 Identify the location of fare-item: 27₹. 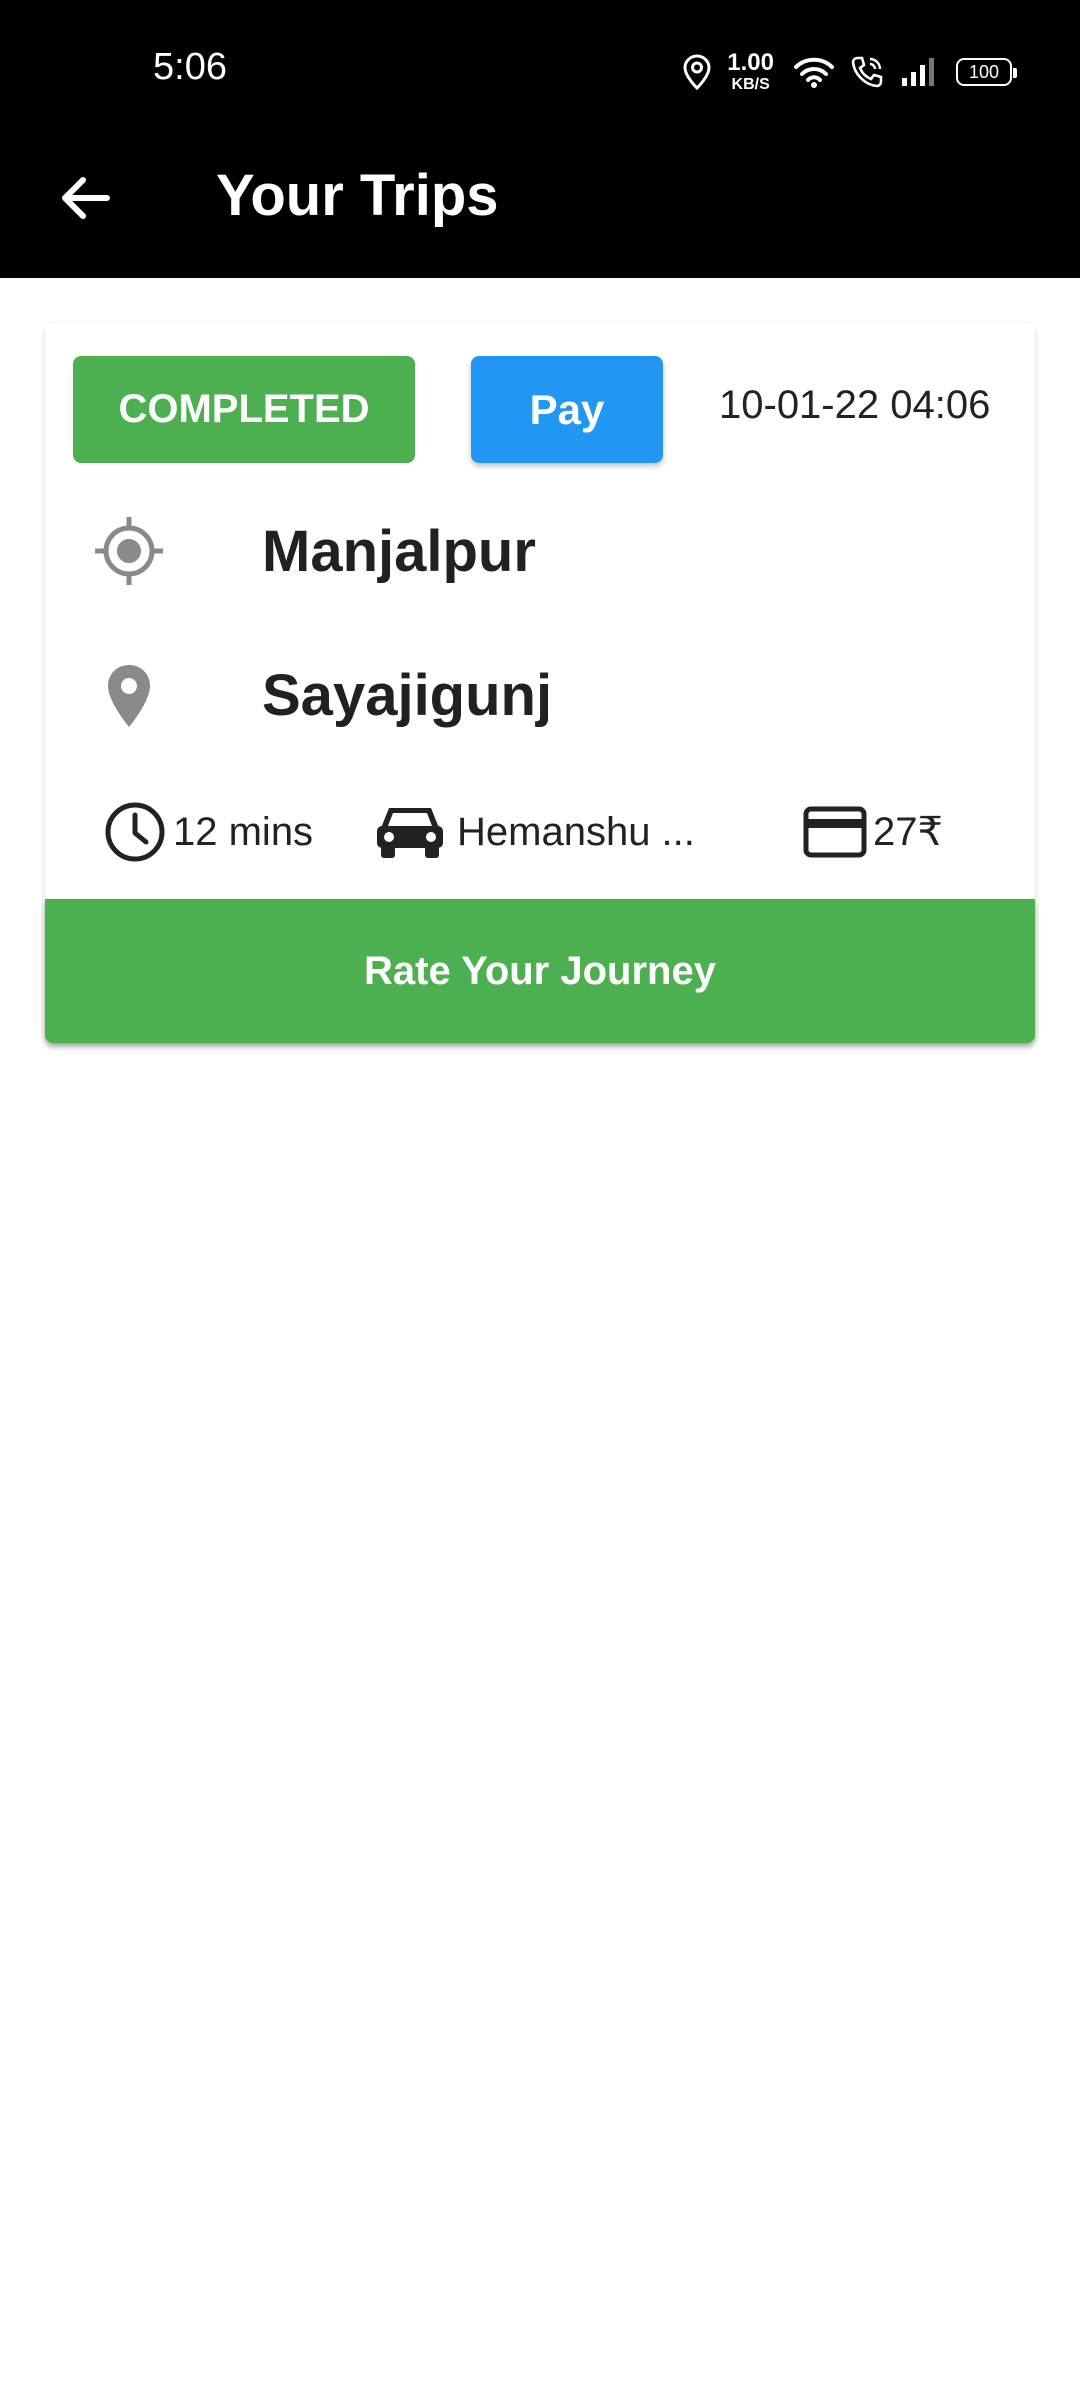
(873, 832).